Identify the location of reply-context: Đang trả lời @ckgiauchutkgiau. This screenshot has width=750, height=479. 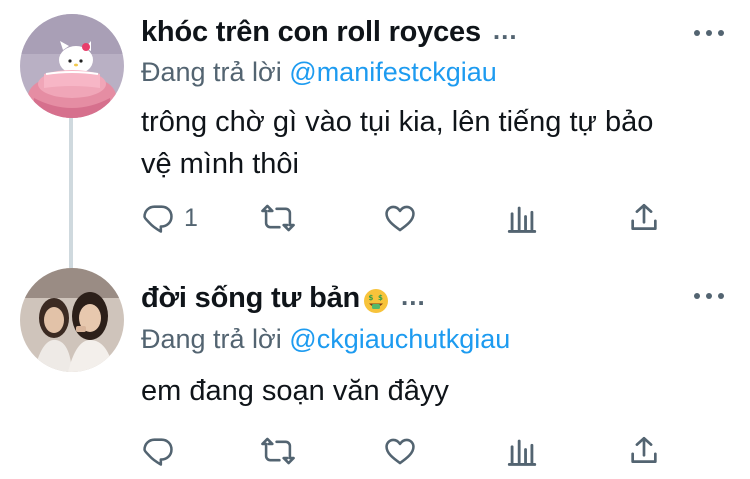
(325, 339).